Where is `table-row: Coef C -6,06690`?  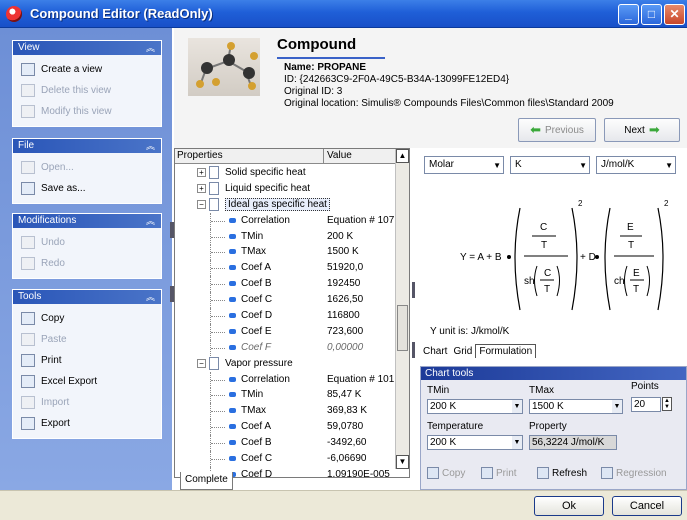 table-row: Coef C -6,06690 is located at coordinates (286, 459).